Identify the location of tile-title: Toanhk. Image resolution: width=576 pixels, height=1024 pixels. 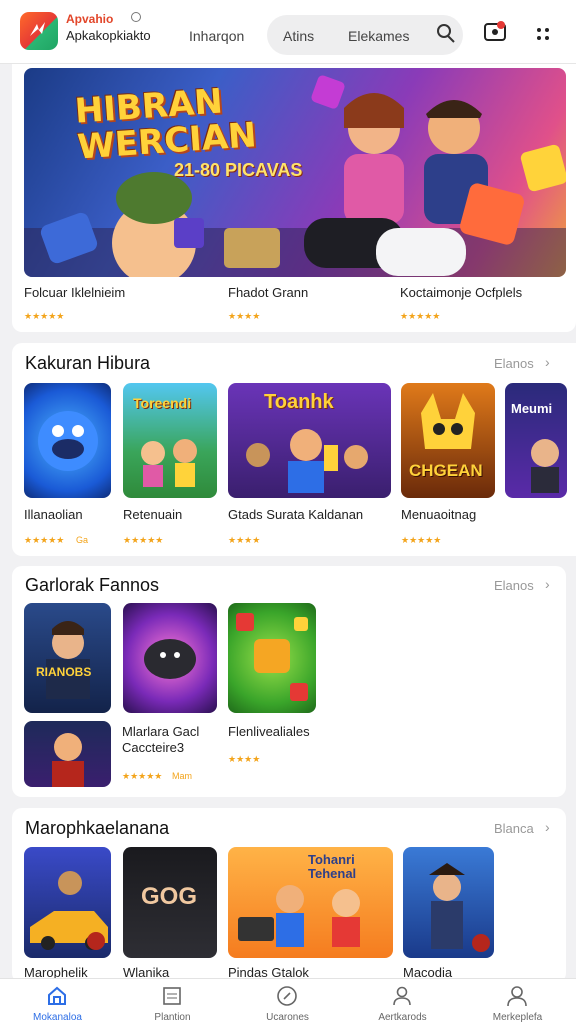
(299, 402).